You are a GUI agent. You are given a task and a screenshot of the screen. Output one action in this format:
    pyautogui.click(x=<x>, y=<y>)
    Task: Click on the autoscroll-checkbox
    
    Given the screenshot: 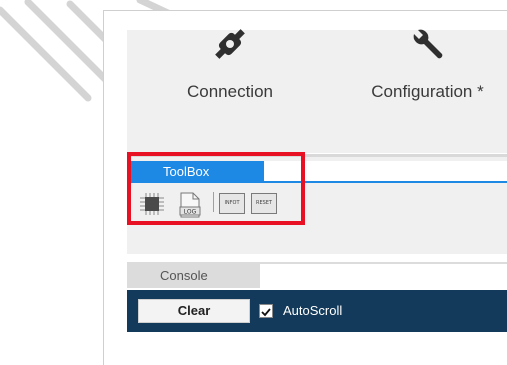 What is the action you would take?
    pyautogui.click(x=266, y=311)
    